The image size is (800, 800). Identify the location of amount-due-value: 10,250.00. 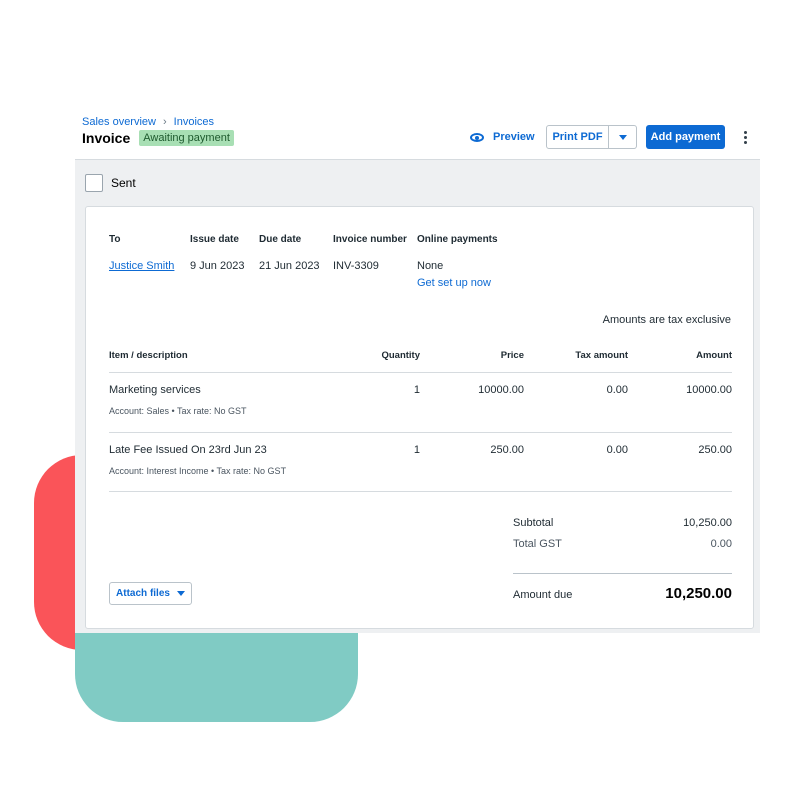
(698, 593).